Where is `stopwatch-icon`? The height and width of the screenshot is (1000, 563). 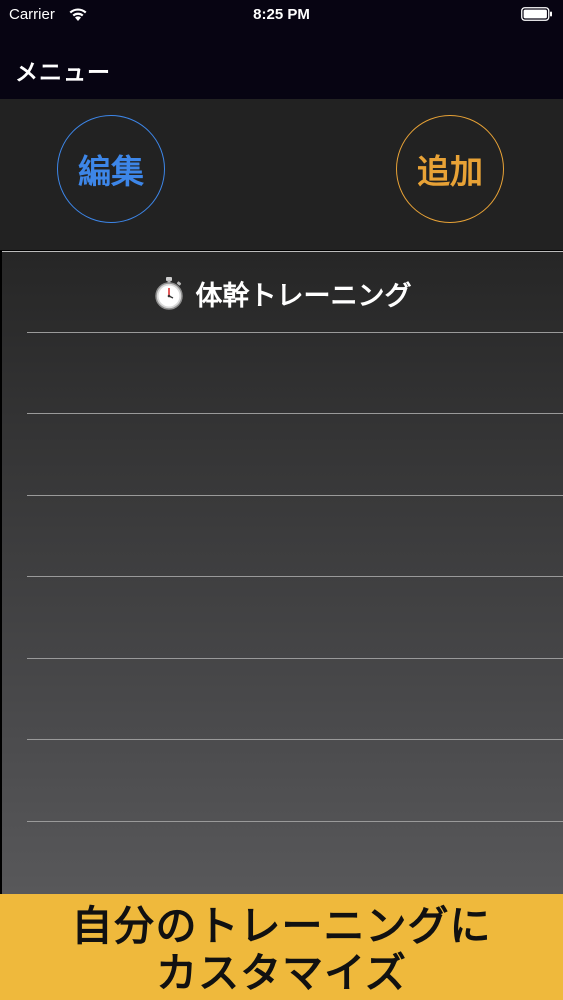 stopwatch-icon is located at coordinates (168, 293).